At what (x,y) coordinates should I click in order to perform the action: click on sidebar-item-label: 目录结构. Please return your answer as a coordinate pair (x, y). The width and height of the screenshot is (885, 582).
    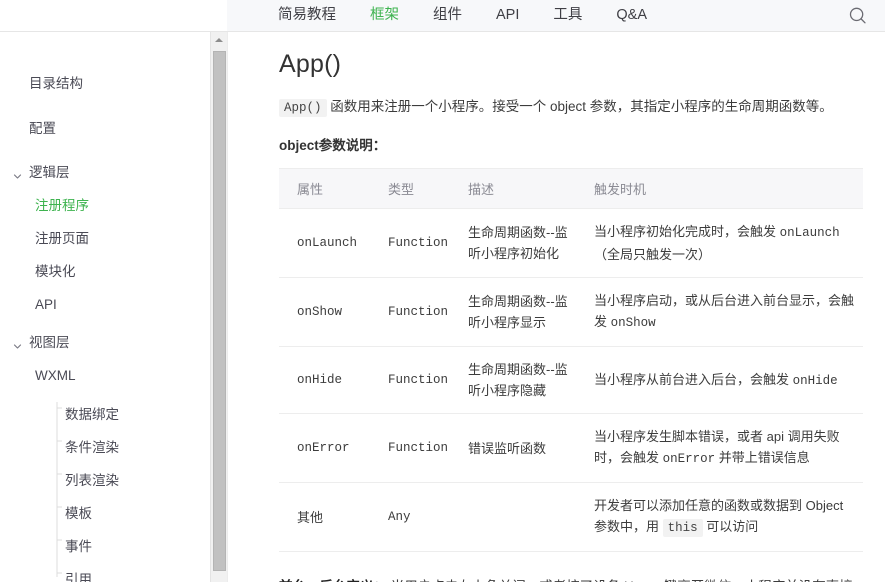
    Looking at the image, I should click on (56, 83).